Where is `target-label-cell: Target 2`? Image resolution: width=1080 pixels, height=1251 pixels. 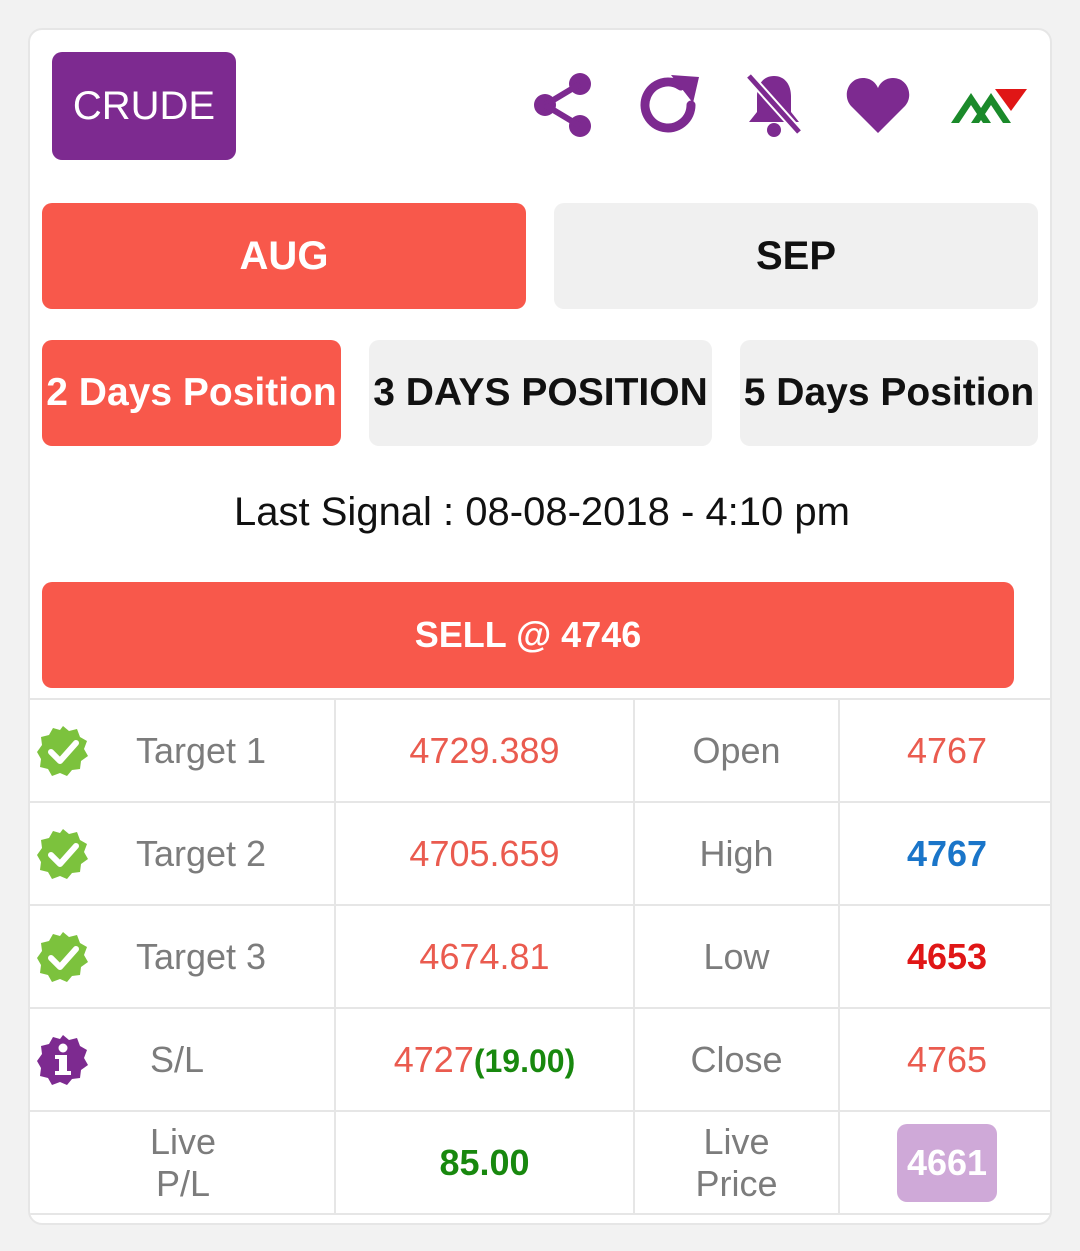
target-label-cell: Target 2 is located at coordinates (183, 853).